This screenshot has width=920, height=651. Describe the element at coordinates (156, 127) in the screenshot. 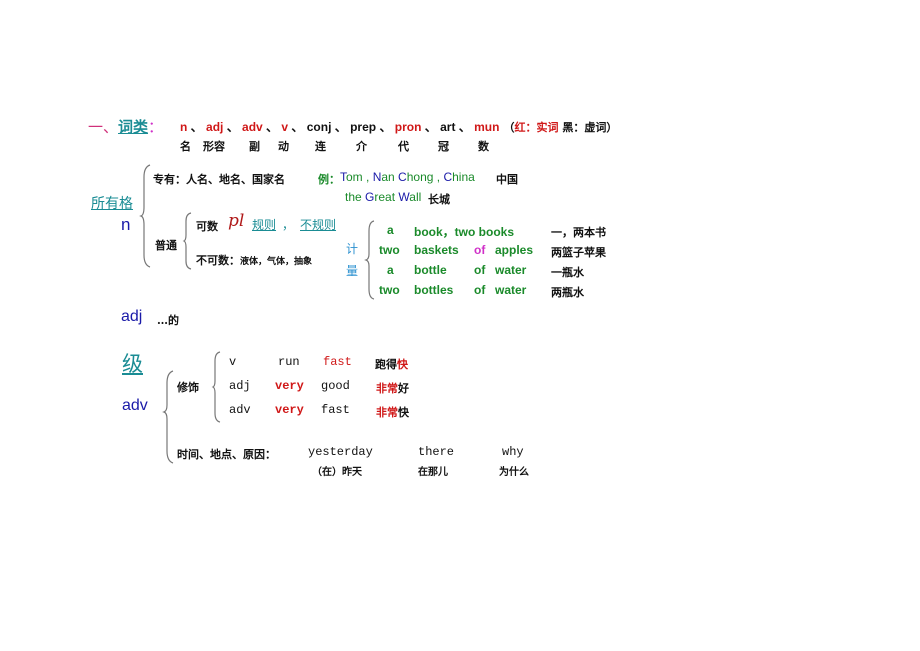

I see `title-colon: ：` at that location.